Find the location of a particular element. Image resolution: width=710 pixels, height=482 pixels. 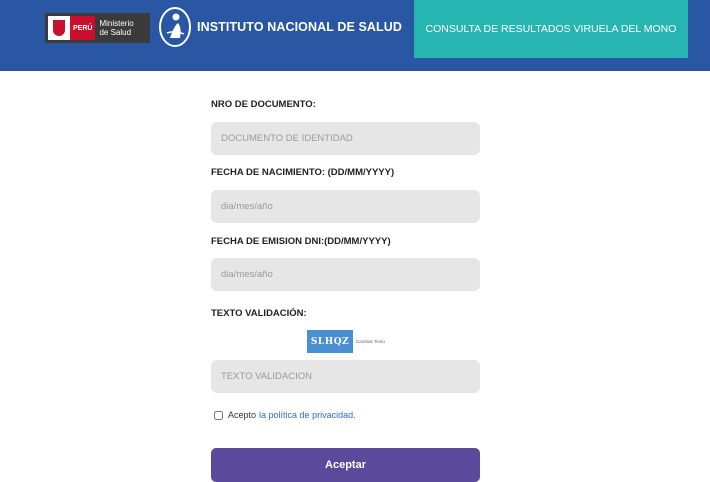

consulta-banner: CONSULTA DE RESULTADOS VIRUELA DEL MONO is located at coordinates (551, 29).